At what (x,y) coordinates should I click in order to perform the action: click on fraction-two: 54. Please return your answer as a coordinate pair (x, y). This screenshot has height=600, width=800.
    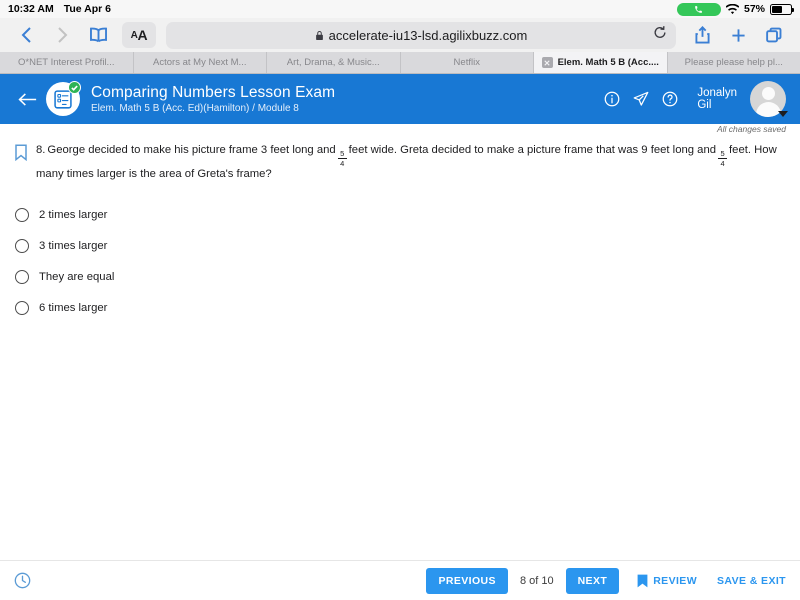
    Looking at the image, I should click on (723, 158).